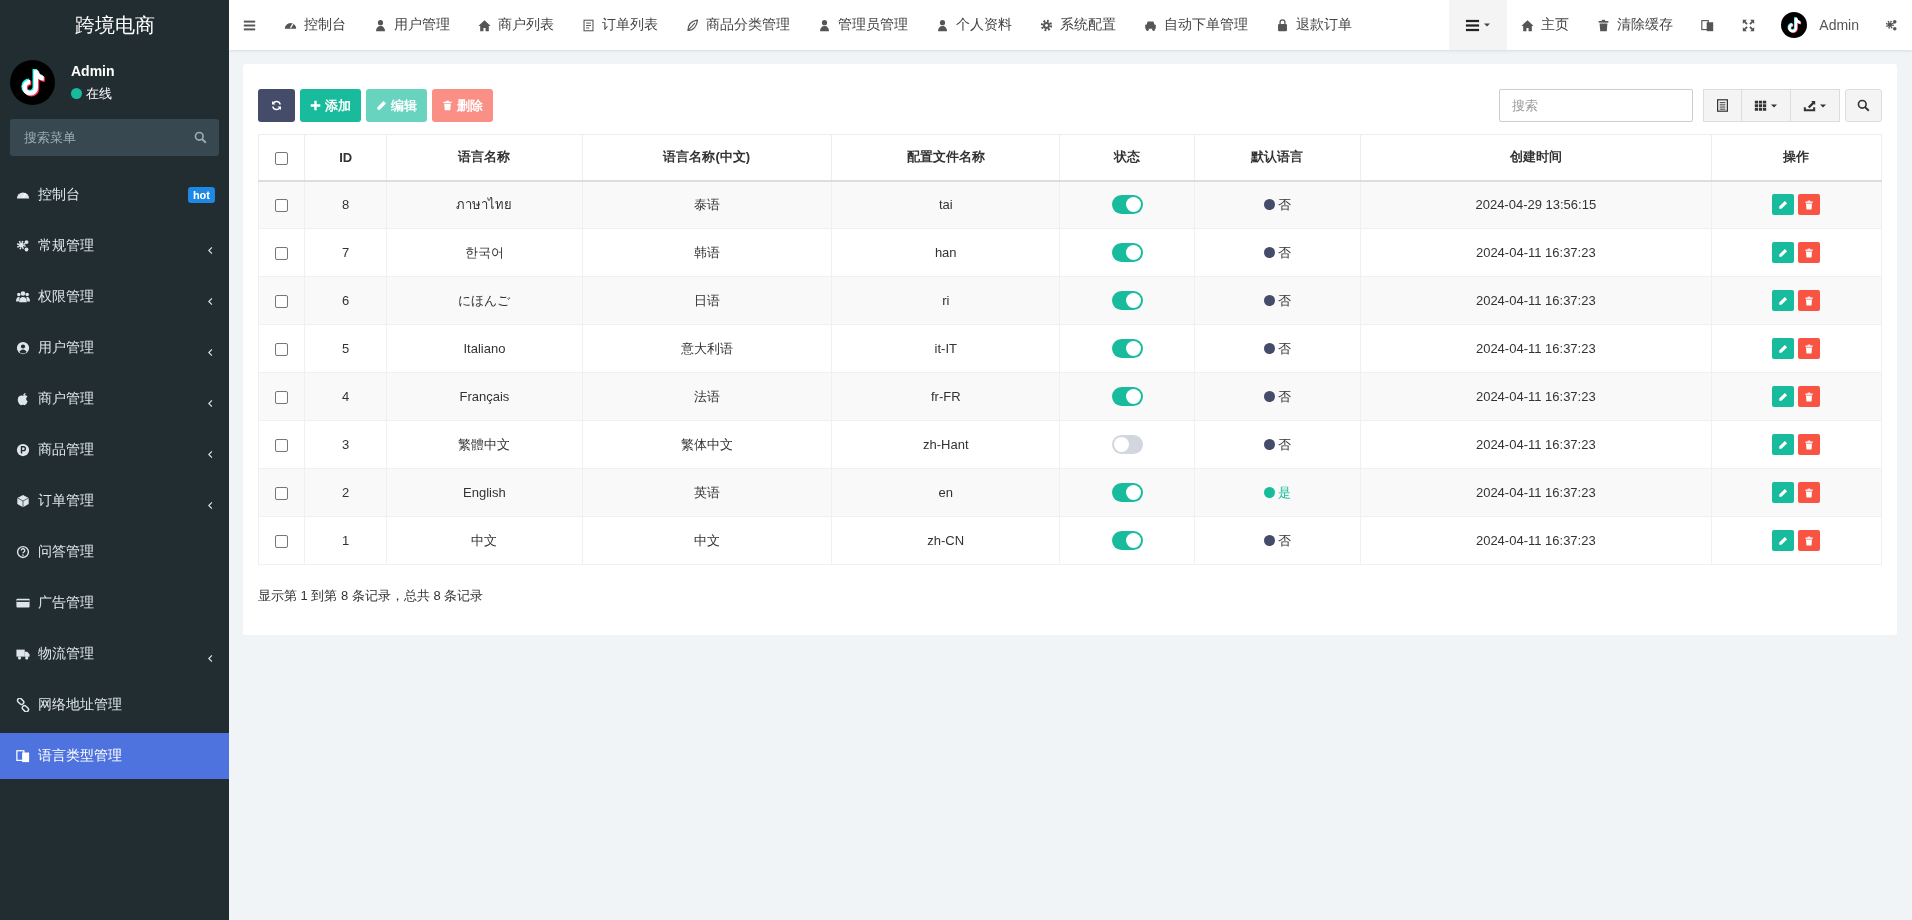 This screenshot has width=1912, height=920. Describe the element at coordinates (1863, 105) in the screenshot. I see `search-button` at that location.